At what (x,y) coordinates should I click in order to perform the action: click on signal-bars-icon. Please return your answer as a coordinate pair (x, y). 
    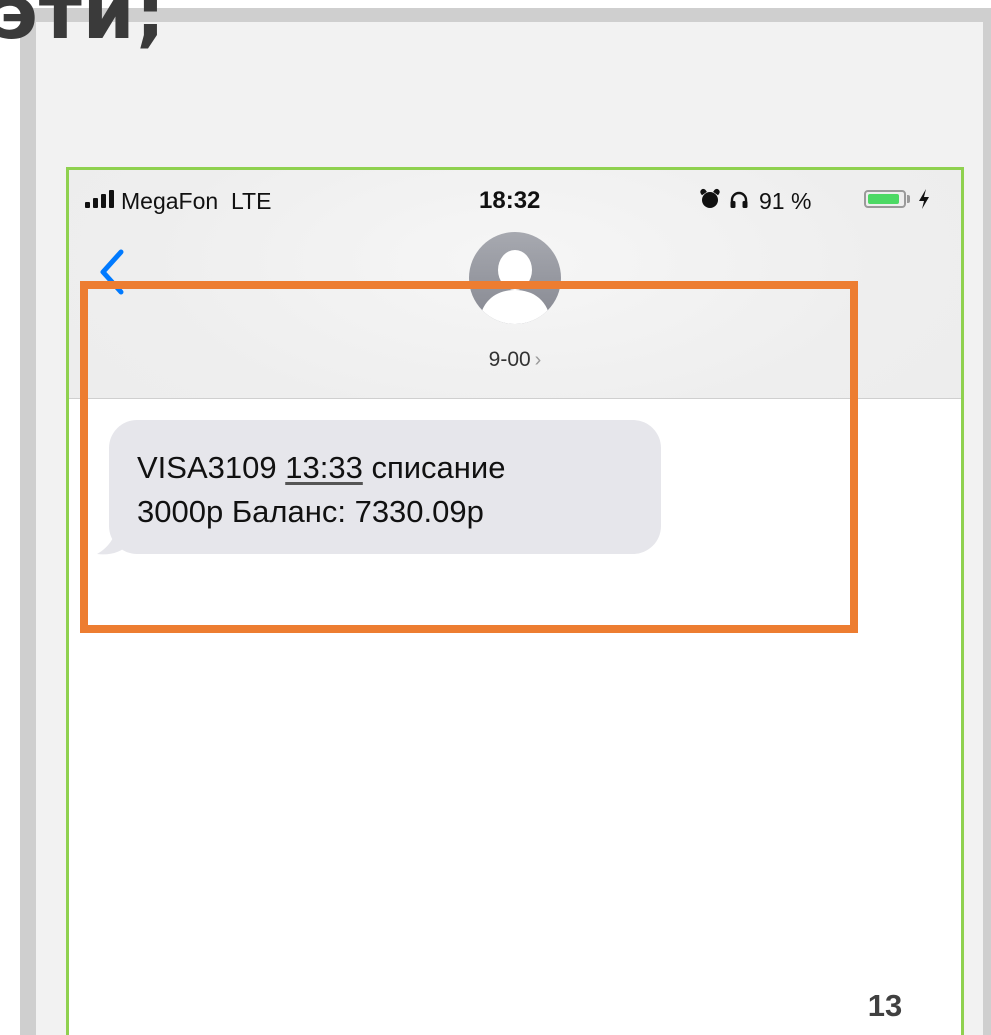
    Looking at the image, I should click on (99, 199).